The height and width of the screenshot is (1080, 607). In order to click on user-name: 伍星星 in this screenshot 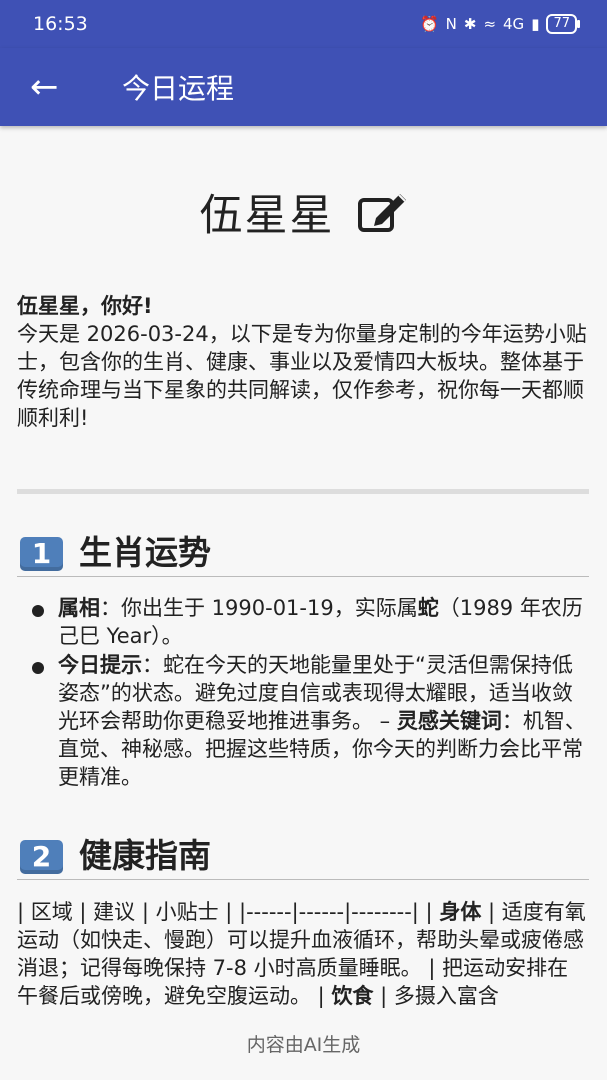, I will do `click(267, 216)`.